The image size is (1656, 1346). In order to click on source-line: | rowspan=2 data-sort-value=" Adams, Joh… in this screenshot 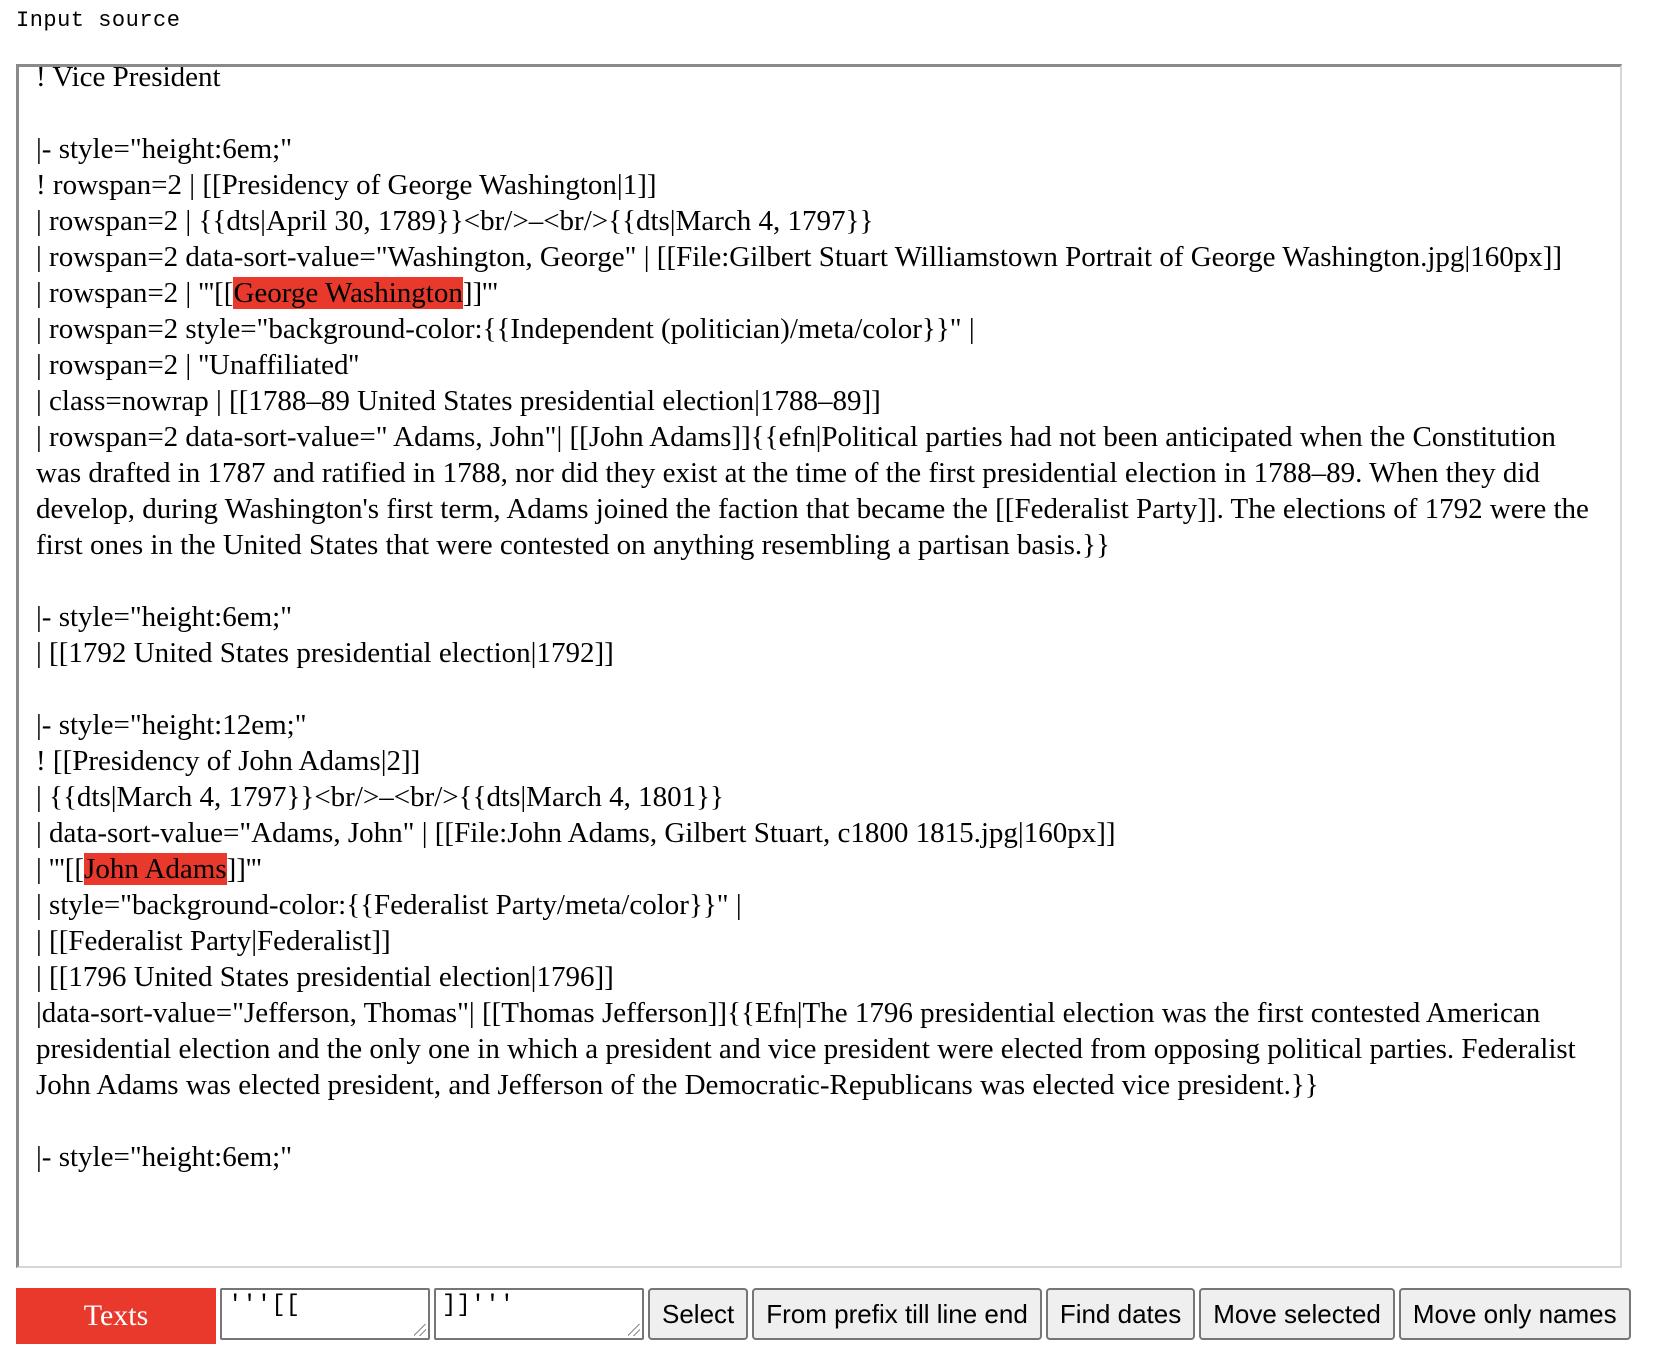, I will do `click(816, 491)`.